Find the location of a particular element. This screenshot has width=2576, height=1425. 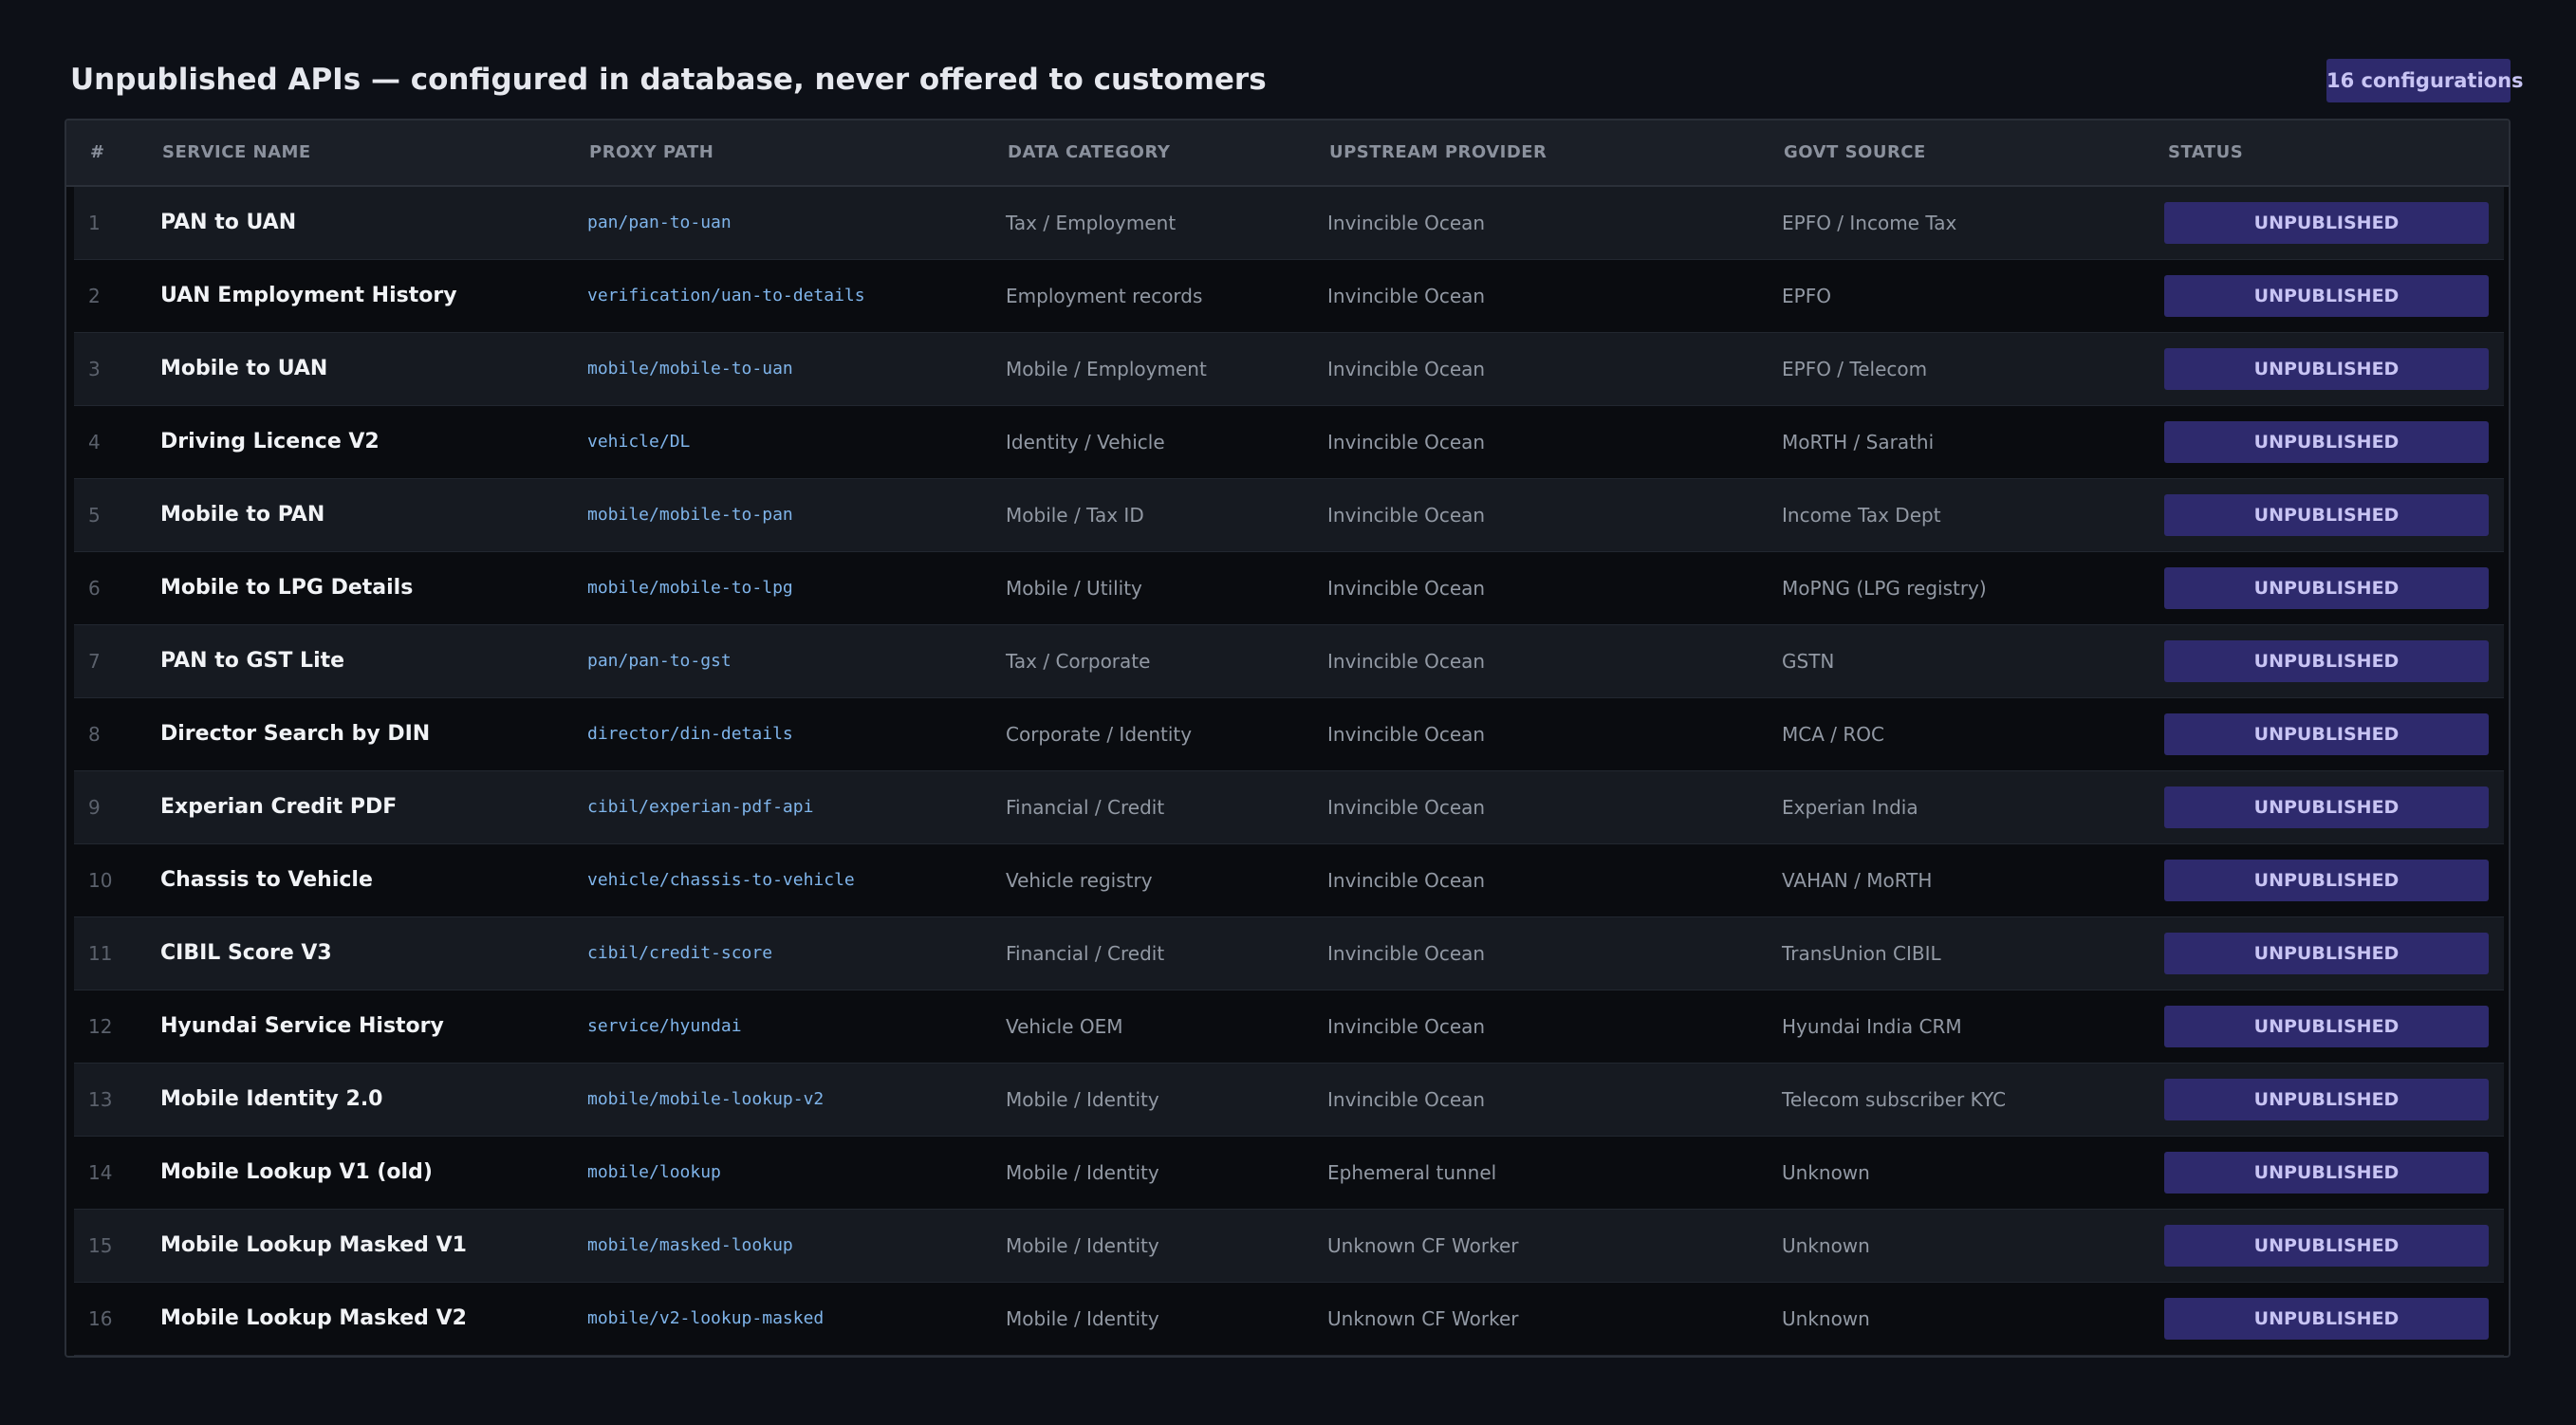

proxy-path: mobile/mobile-to-lpg is located at coordinates (690, 588).